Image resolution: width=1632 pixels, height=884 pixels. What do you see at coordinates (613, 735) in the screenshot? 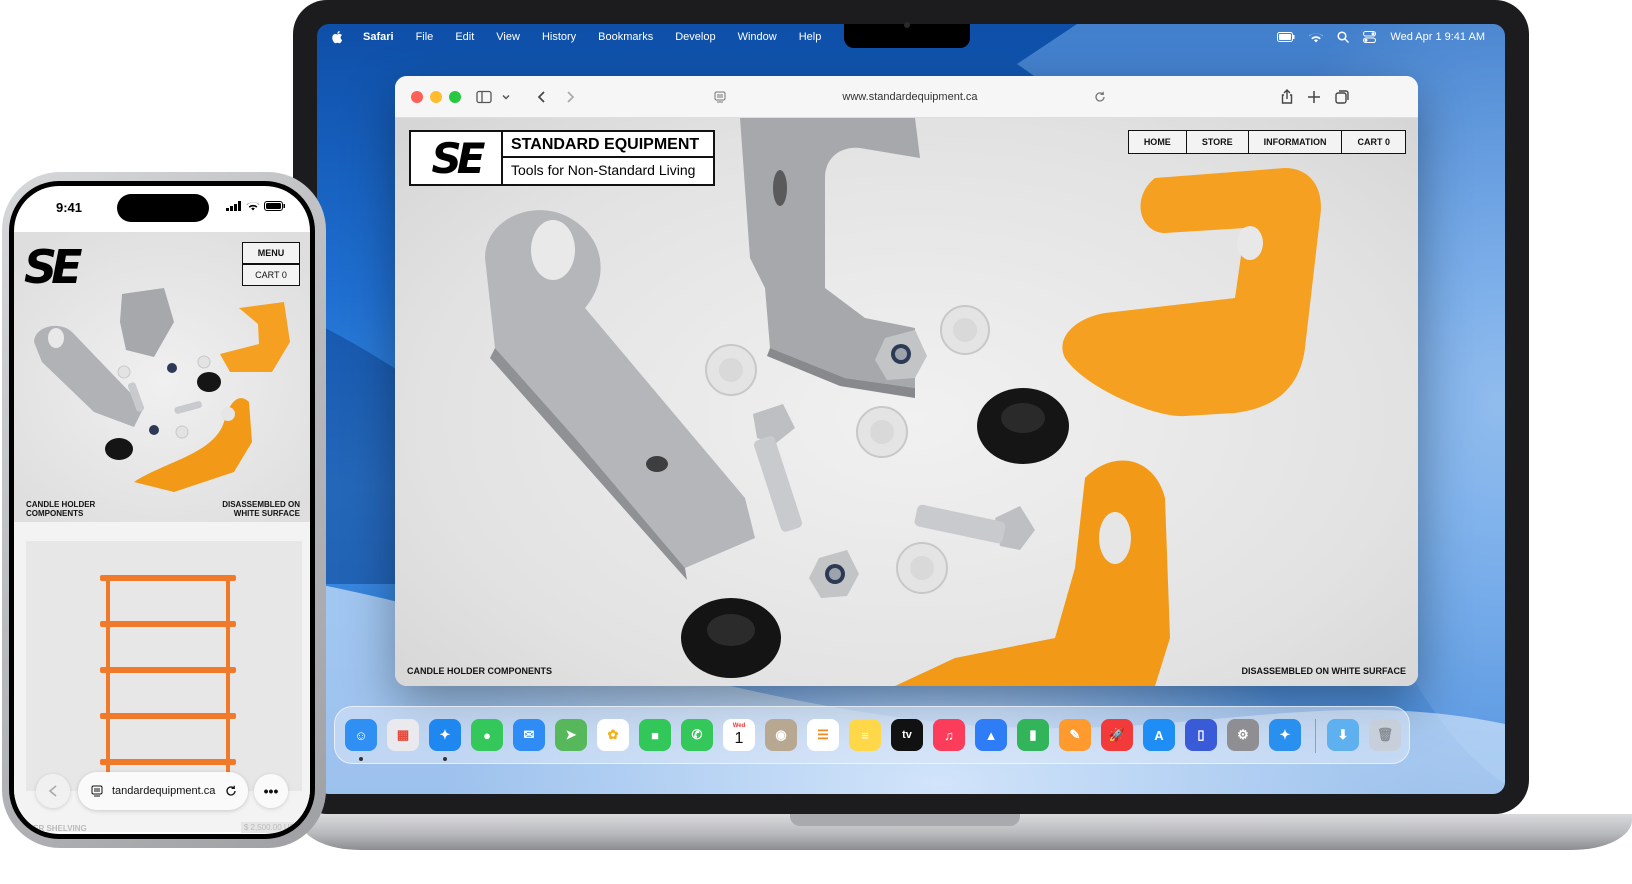
I see `photos-icon: ✿` at bounding box center [613, 735].